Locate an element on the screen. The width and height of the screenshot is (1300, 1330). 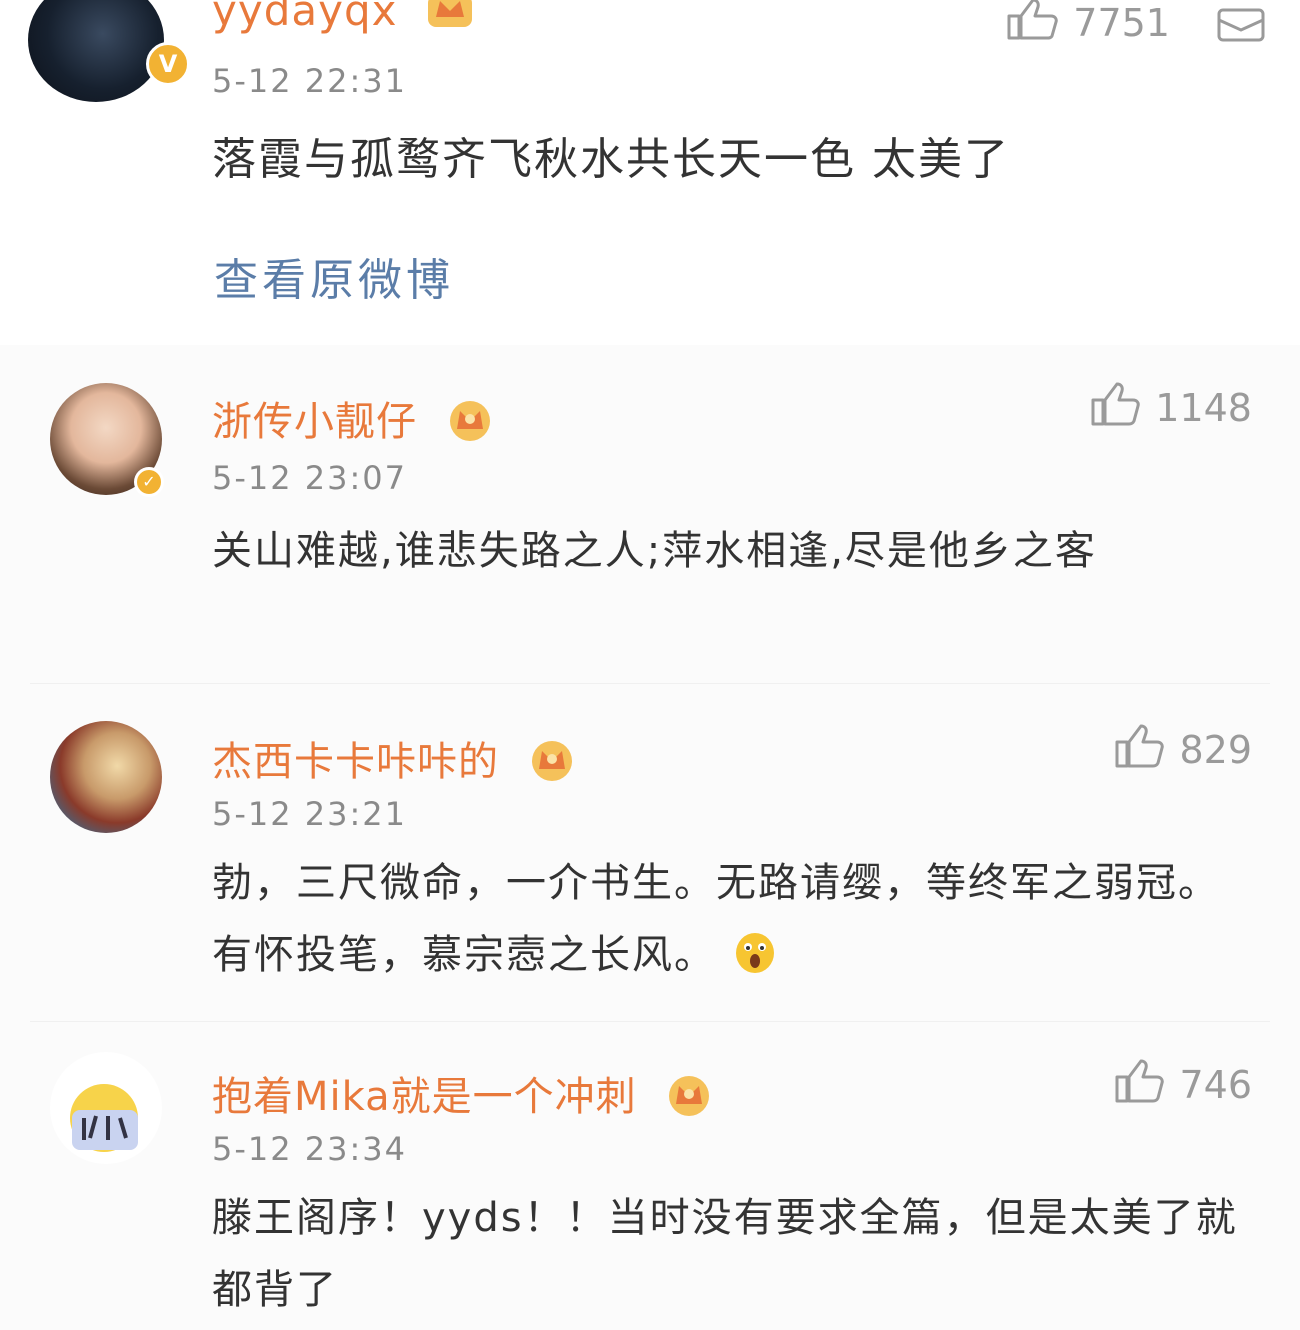
comment-timestamp: 5-12 23:34 is located at coordinates (310, 1149).